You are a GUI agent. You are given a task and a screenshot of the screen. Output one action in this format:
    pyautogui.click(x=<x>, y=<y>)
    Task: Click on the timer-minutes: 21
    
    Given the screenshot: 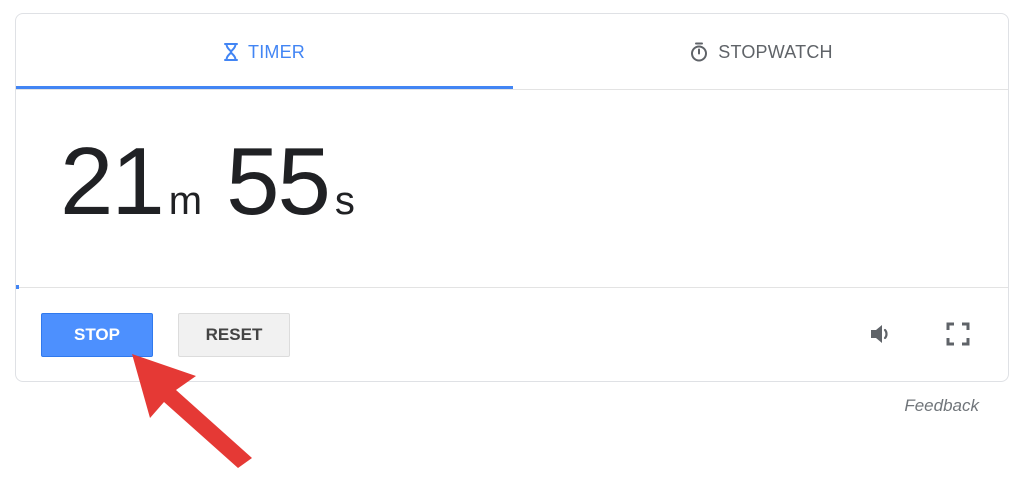 What is the action you would take?
    pyautogui.click(x=112, y=181)
    